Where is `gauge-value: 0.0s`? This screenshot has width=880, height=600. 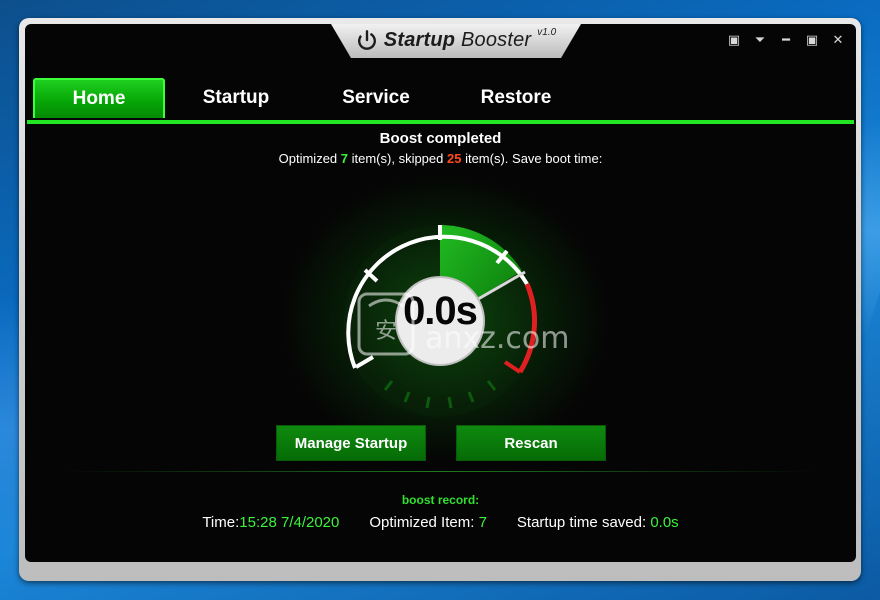
gauge-value: 0.0s is located at coordinates (440, 311).